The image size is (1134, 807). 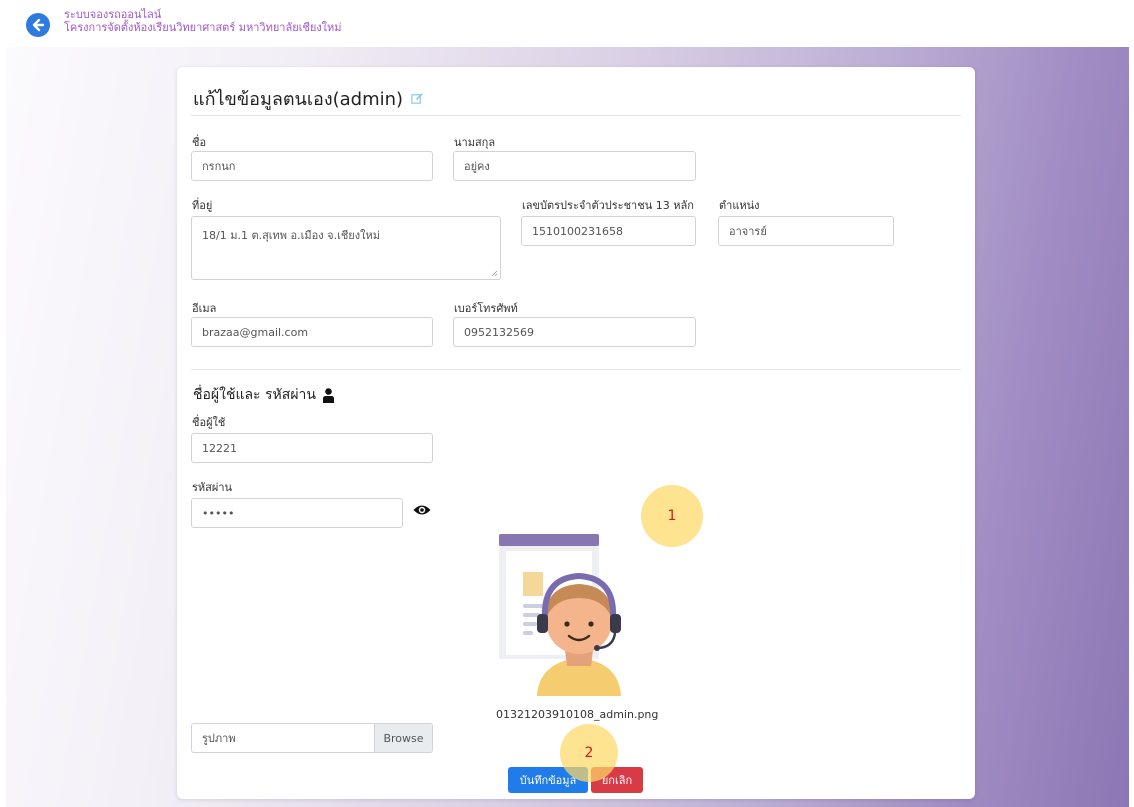 What do you see at coordinates (577, 714) in the screenshot?
I see `image-filename: 01321203910108_admin.png` at bounding box center [577, 714].